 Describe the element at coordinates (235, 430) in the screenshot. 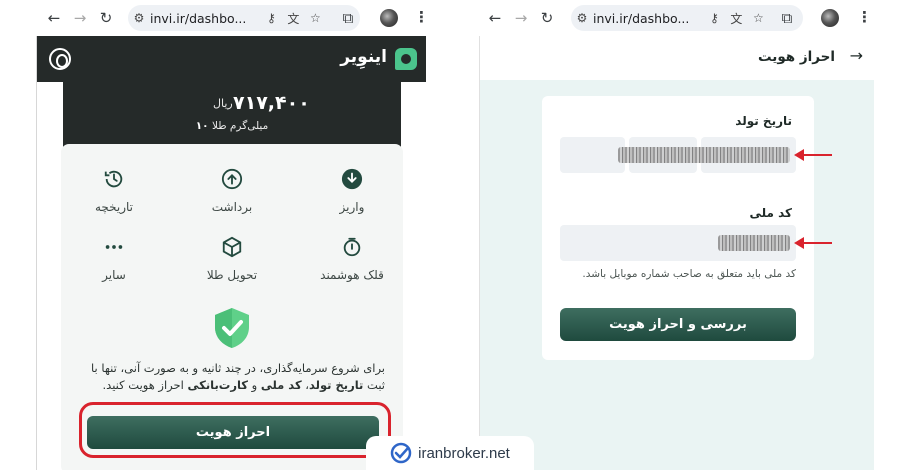

I see `highlight-annotation` at that location.